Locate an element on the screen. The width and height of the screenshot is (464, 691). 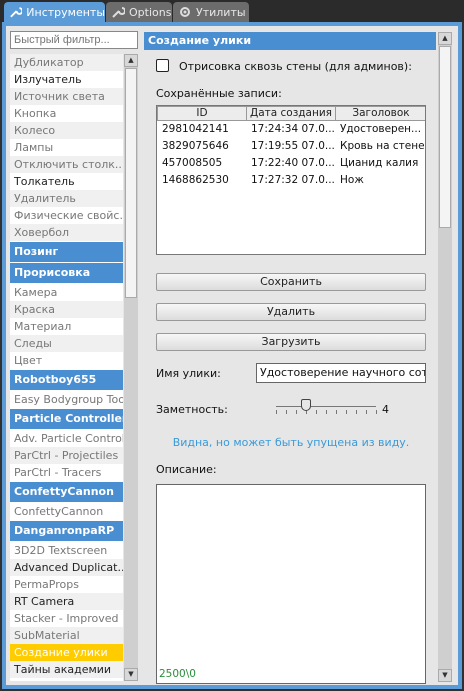
tool-item: Следы is located at coordinates (66, 343).